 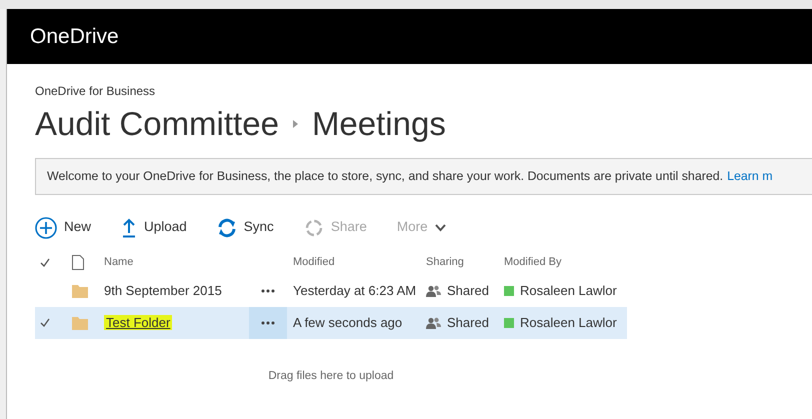 I want to click on app-title: OneDrive, so click(x=74, y=36).